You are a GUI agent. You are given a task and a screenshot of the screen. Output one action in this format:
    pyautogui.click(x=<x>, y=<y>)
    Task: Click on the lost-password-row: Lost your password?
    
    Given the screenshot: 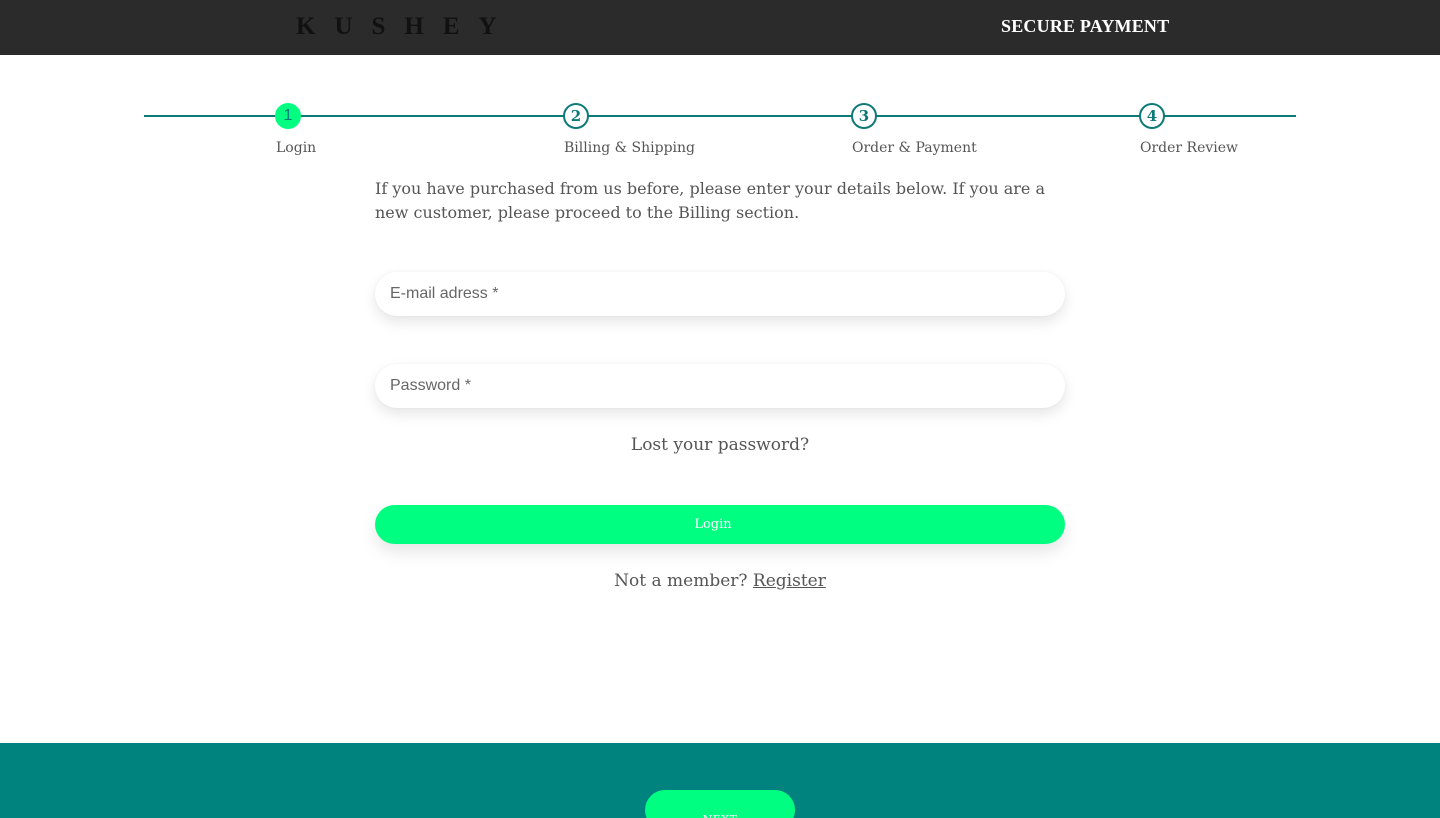 What is the action you would take?
    pyautogui.click(x=720, y=445)
    